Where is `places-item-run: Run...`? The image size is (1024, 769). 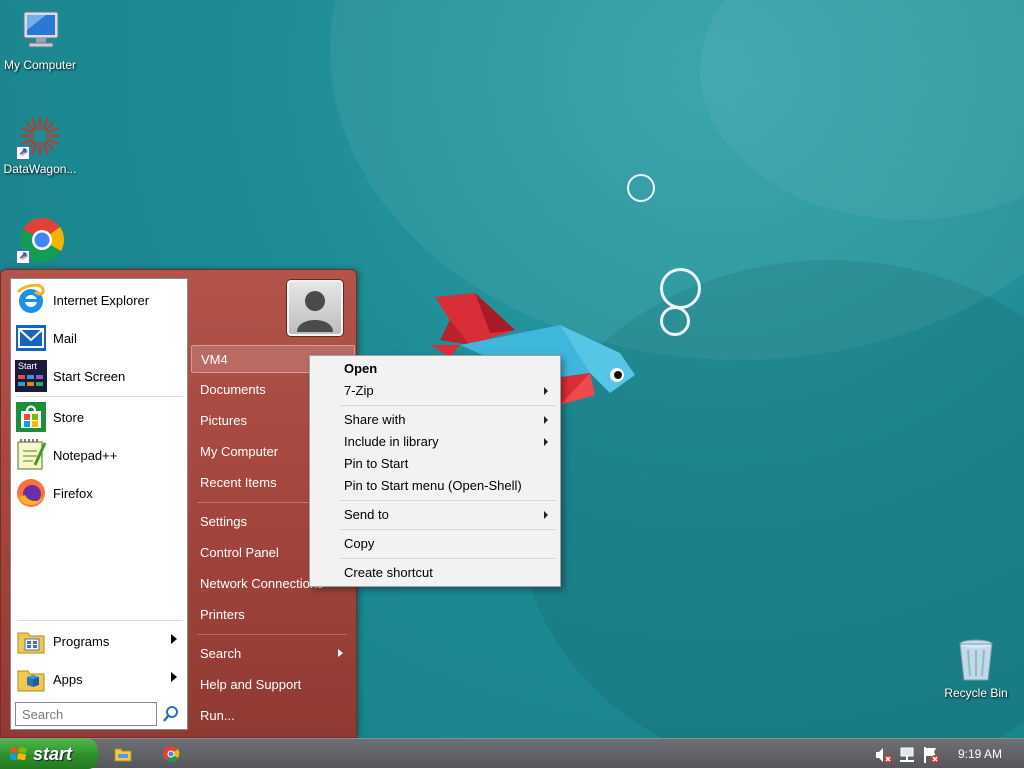 places-item-run: Run... is located at coordinates (273, 716).